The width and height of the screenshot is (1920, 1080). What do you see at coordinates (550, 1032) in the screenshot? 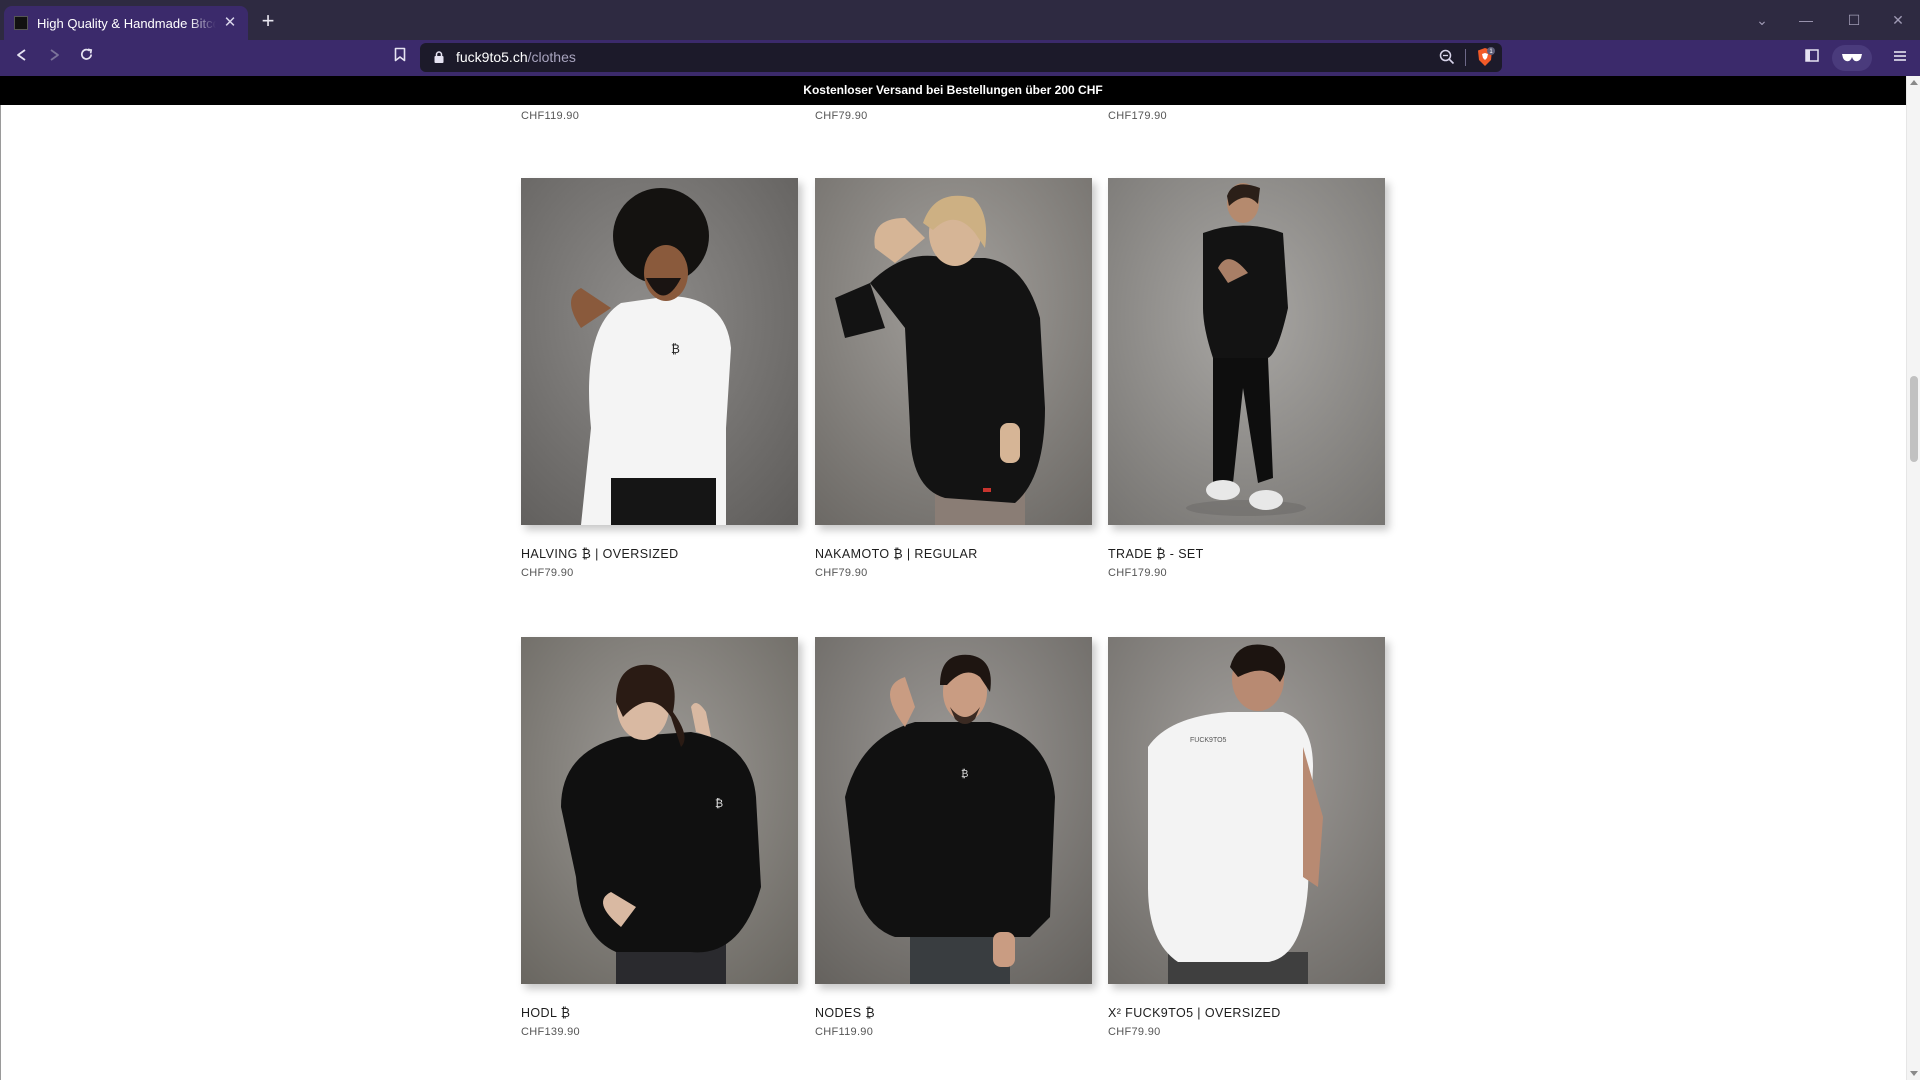
I see `product-price: CHF139.90` at bounding box center [550, 1032].